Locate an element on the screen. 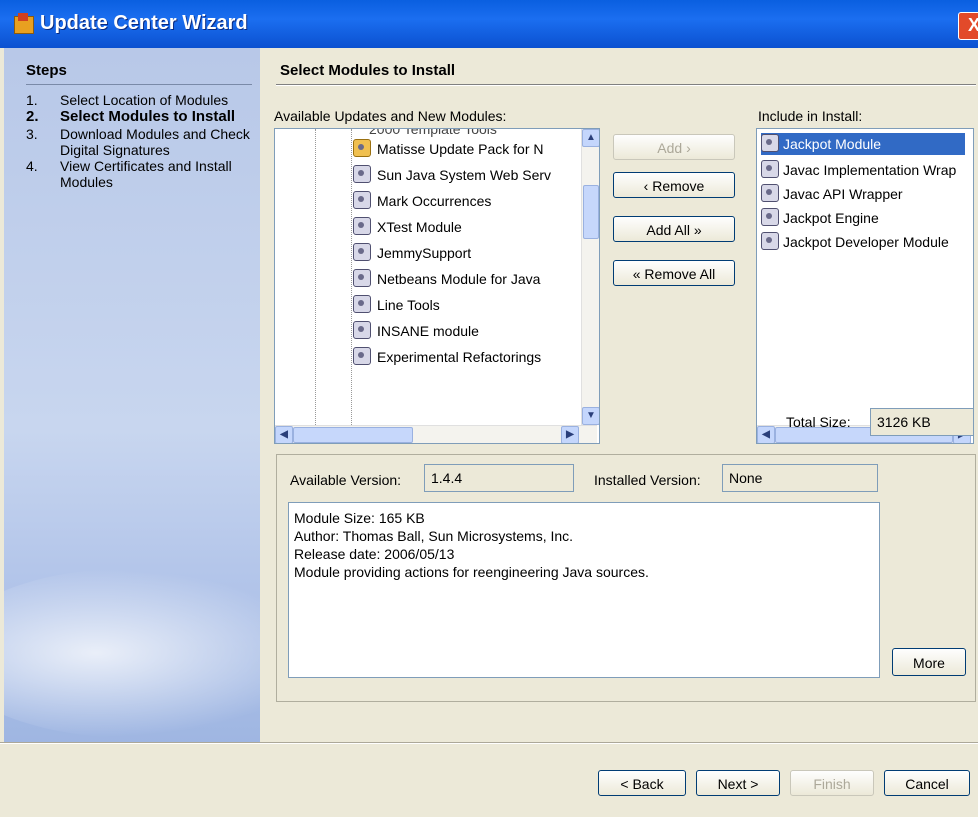 The height and width of the screenshot is (817, 978). include-list-item: Javac API Wrapper is located at coordinates (832, 194).